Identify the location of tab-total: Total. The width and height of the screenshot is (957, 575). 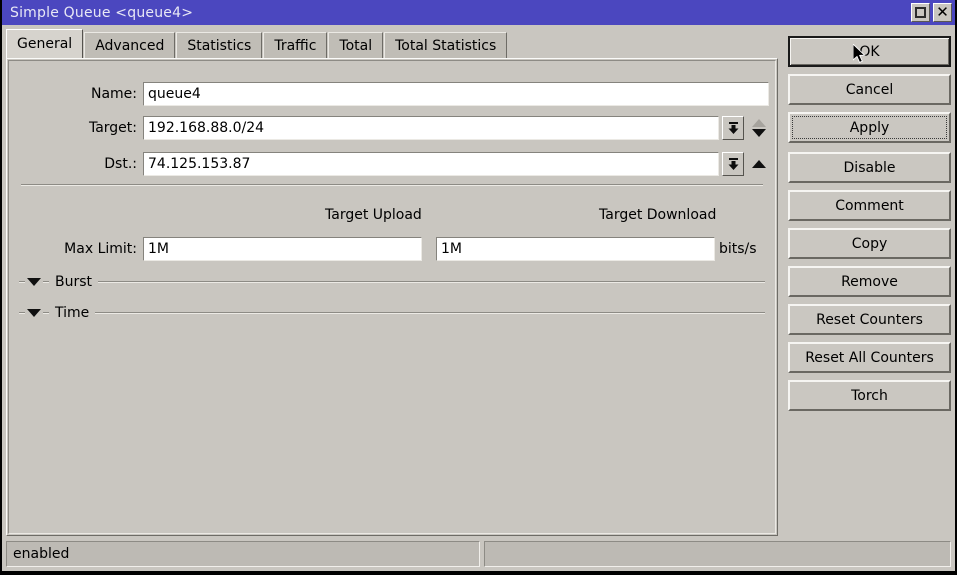
(356, 45).